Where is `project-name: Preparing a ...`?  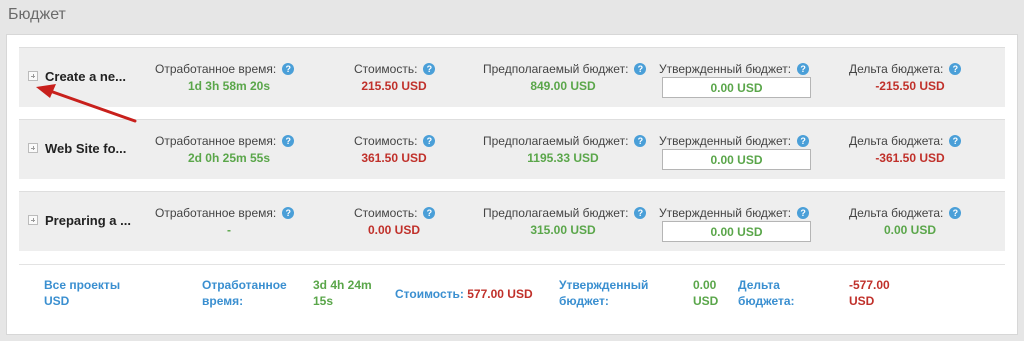 project-name: Preparing a ... is located at coordinates (94, 220).